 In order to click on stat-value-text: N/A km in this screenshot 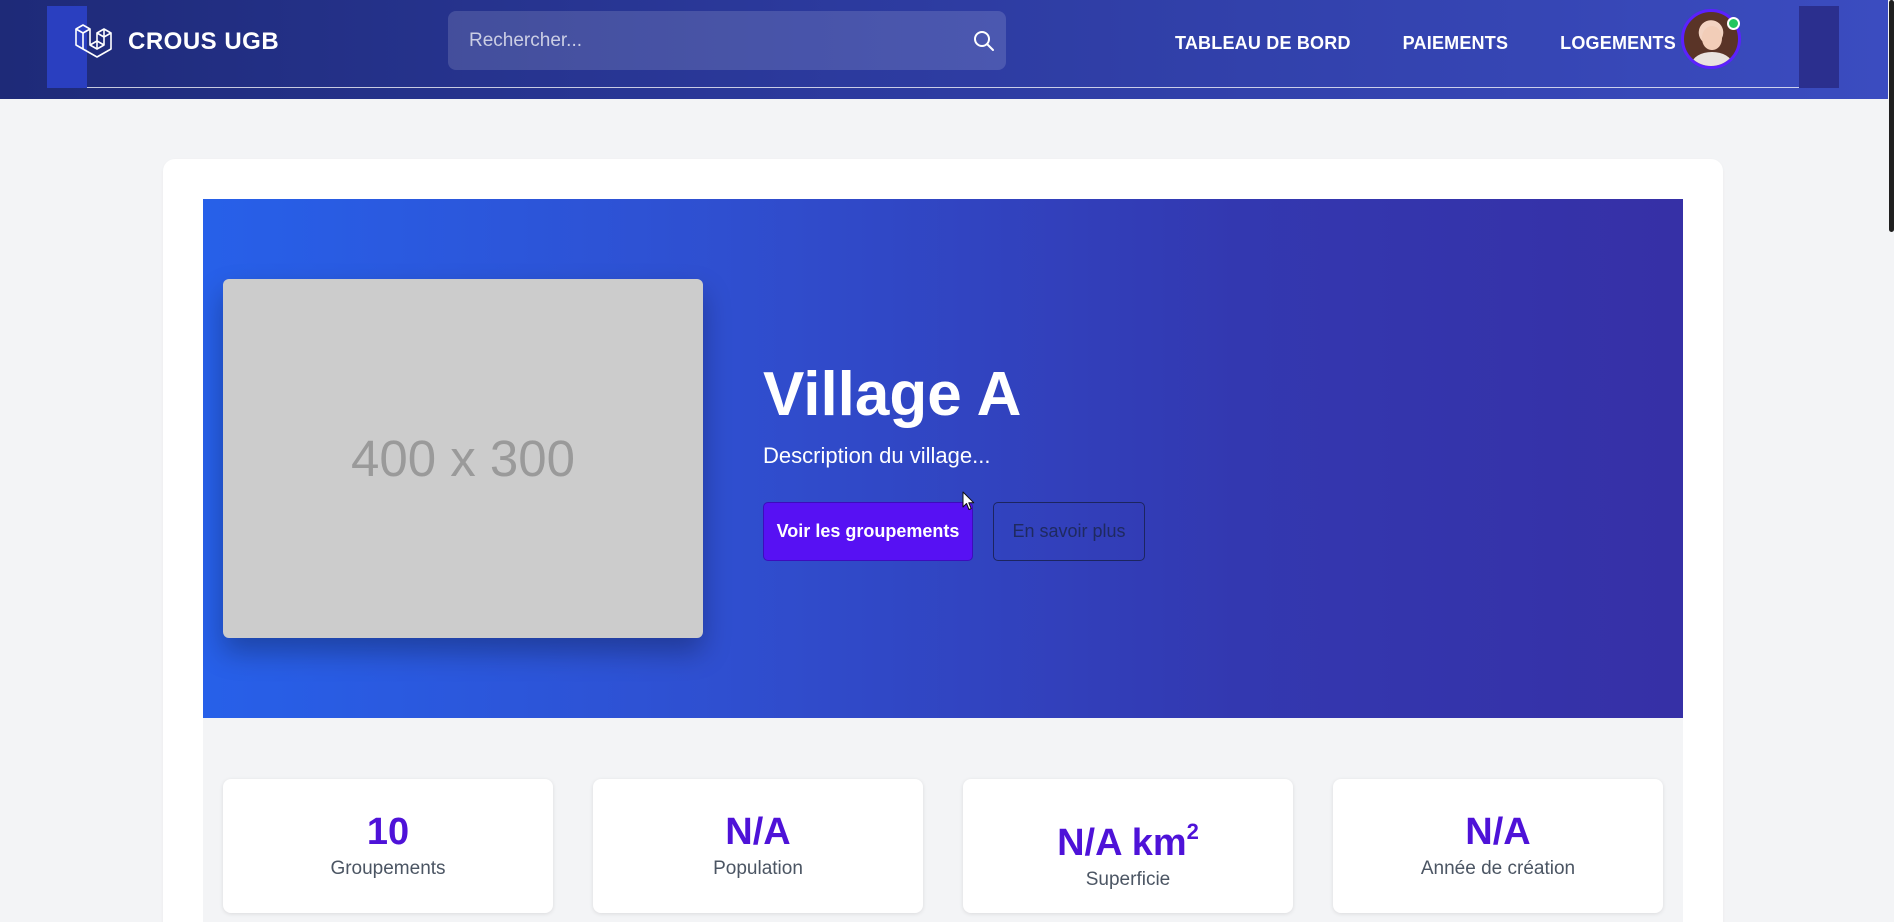, I will do `click(1122, 843)`.